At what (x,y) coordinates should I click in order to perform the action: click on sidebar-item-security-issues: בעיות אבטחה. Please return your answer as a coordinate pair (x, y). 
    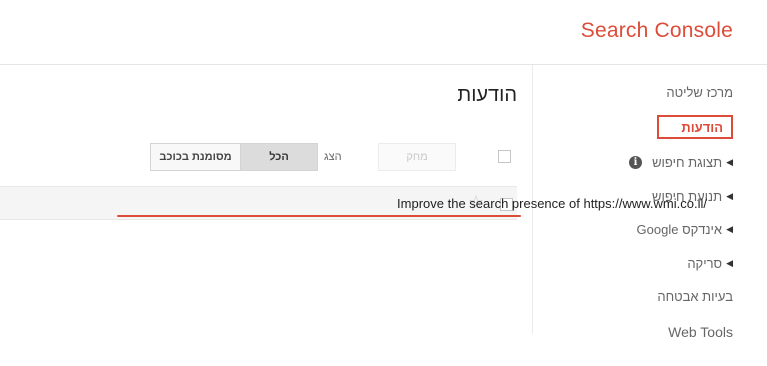
    Looking at the image, I should click on (695, 296).